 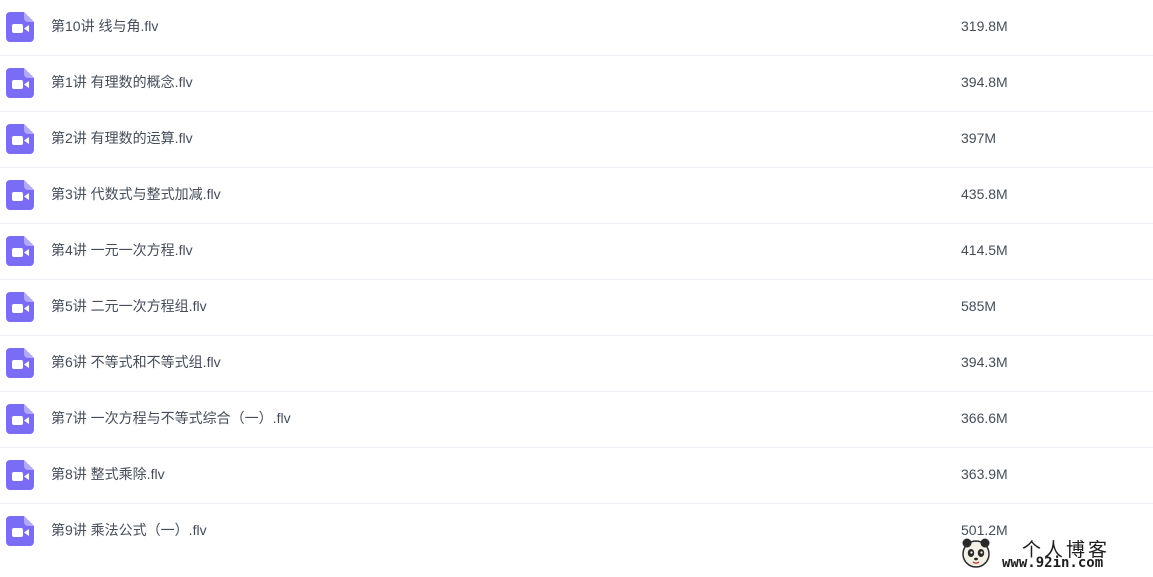 What do you see at coordinates (1053, 563) in the screenshot?
I see `watermark-url: www.92in.com` at bounding box center [1053, 563].